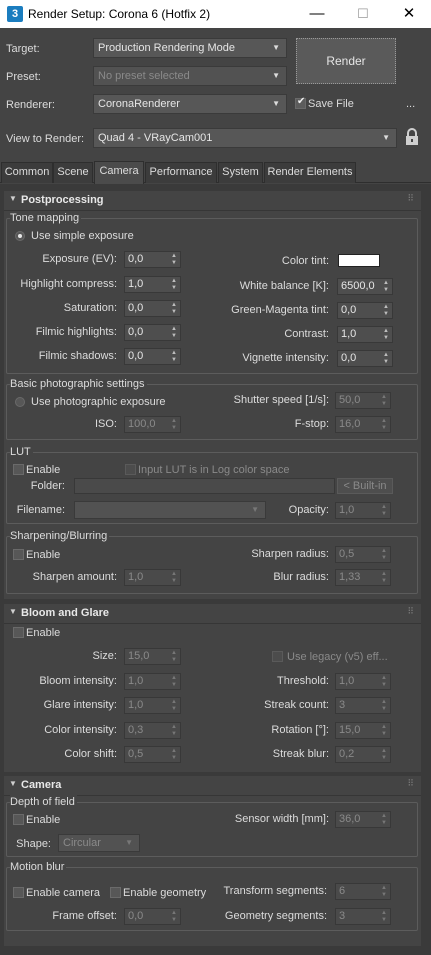 Image resolution: width=431 pixels, height=955 pixels. I want to click on enable-geometry-label: Enable geometry, so click(165, 893).